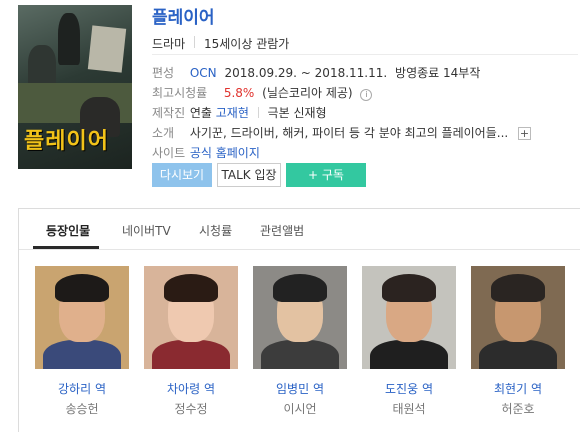  Describe the element at coordinates (438, 73) in the screenshot. I see `air-status: 방영종료 14부작` at that location.